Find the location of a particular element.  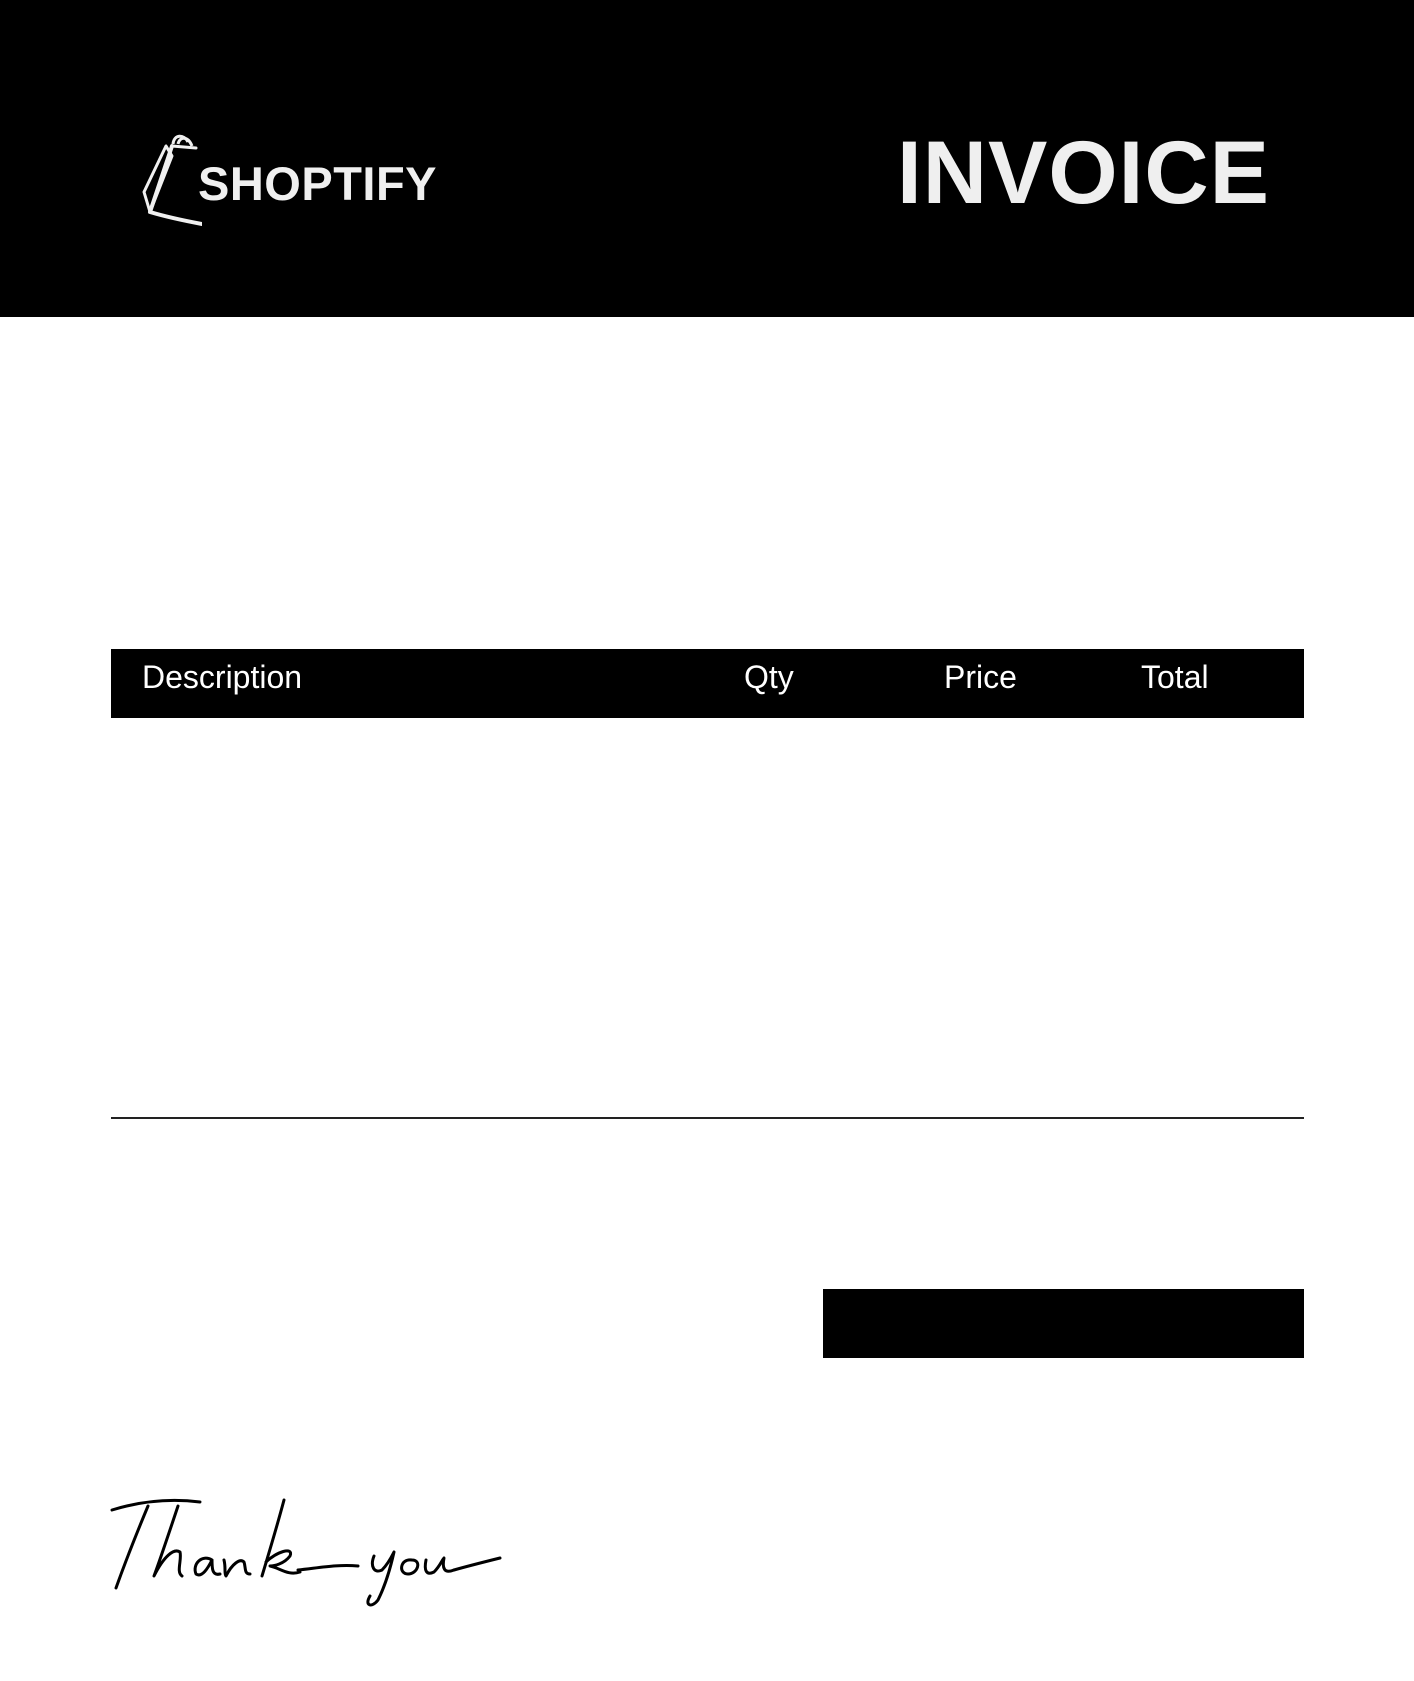

thank-you-signature is located at coordinates (338, 1545).